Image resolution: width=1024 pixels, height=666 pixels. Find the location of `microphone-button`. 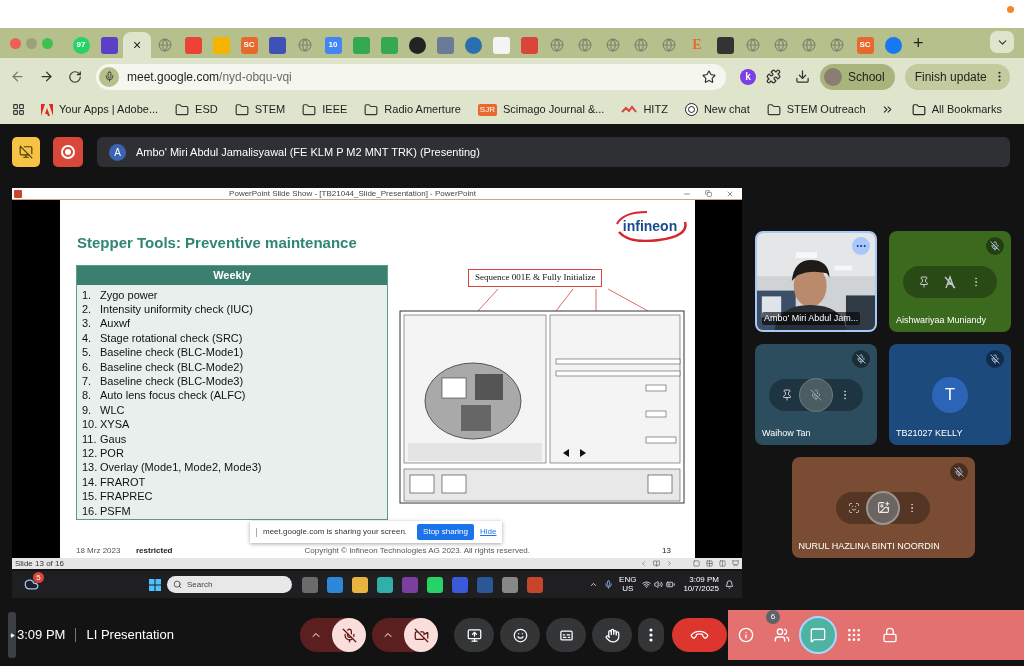

microphone-button is located at coordinates (349, 635).